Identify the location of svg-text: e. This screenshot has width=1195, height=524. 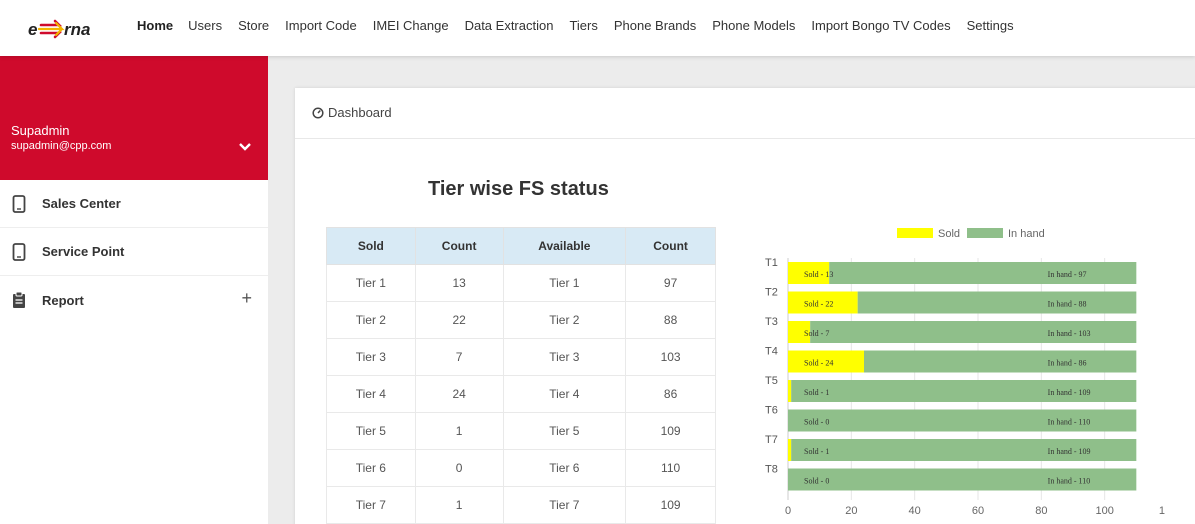
(32, 29).